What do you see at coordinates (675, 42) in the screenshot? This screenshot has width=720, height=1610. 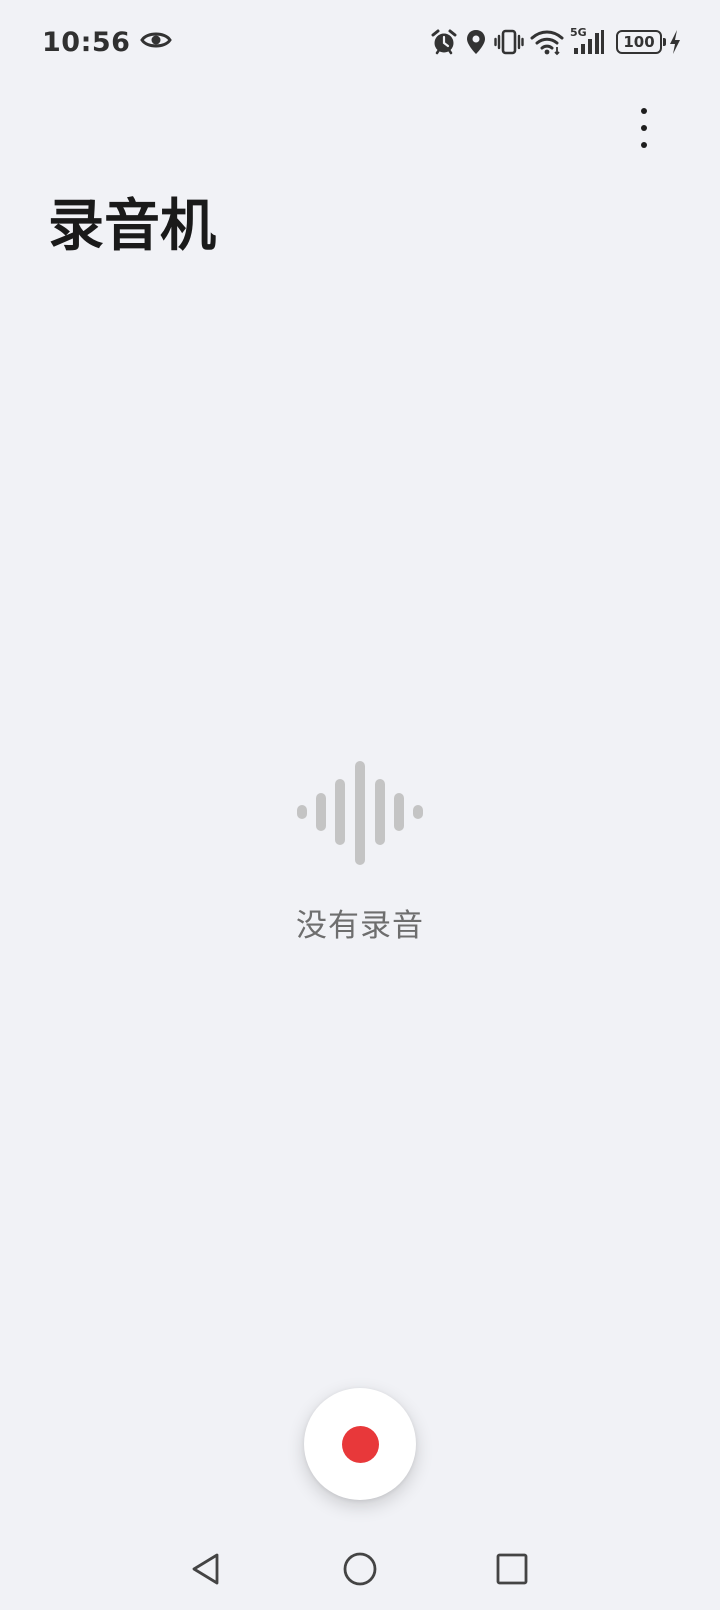 I see `charging-icon` at bounding box center [675, 42].